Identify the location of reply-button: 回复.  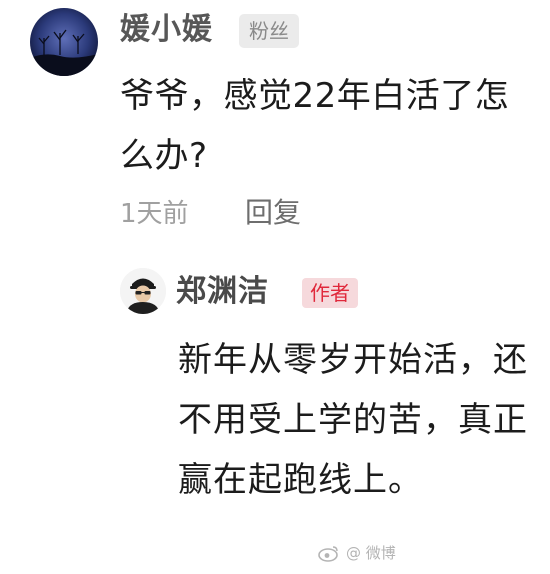
(273, 213).